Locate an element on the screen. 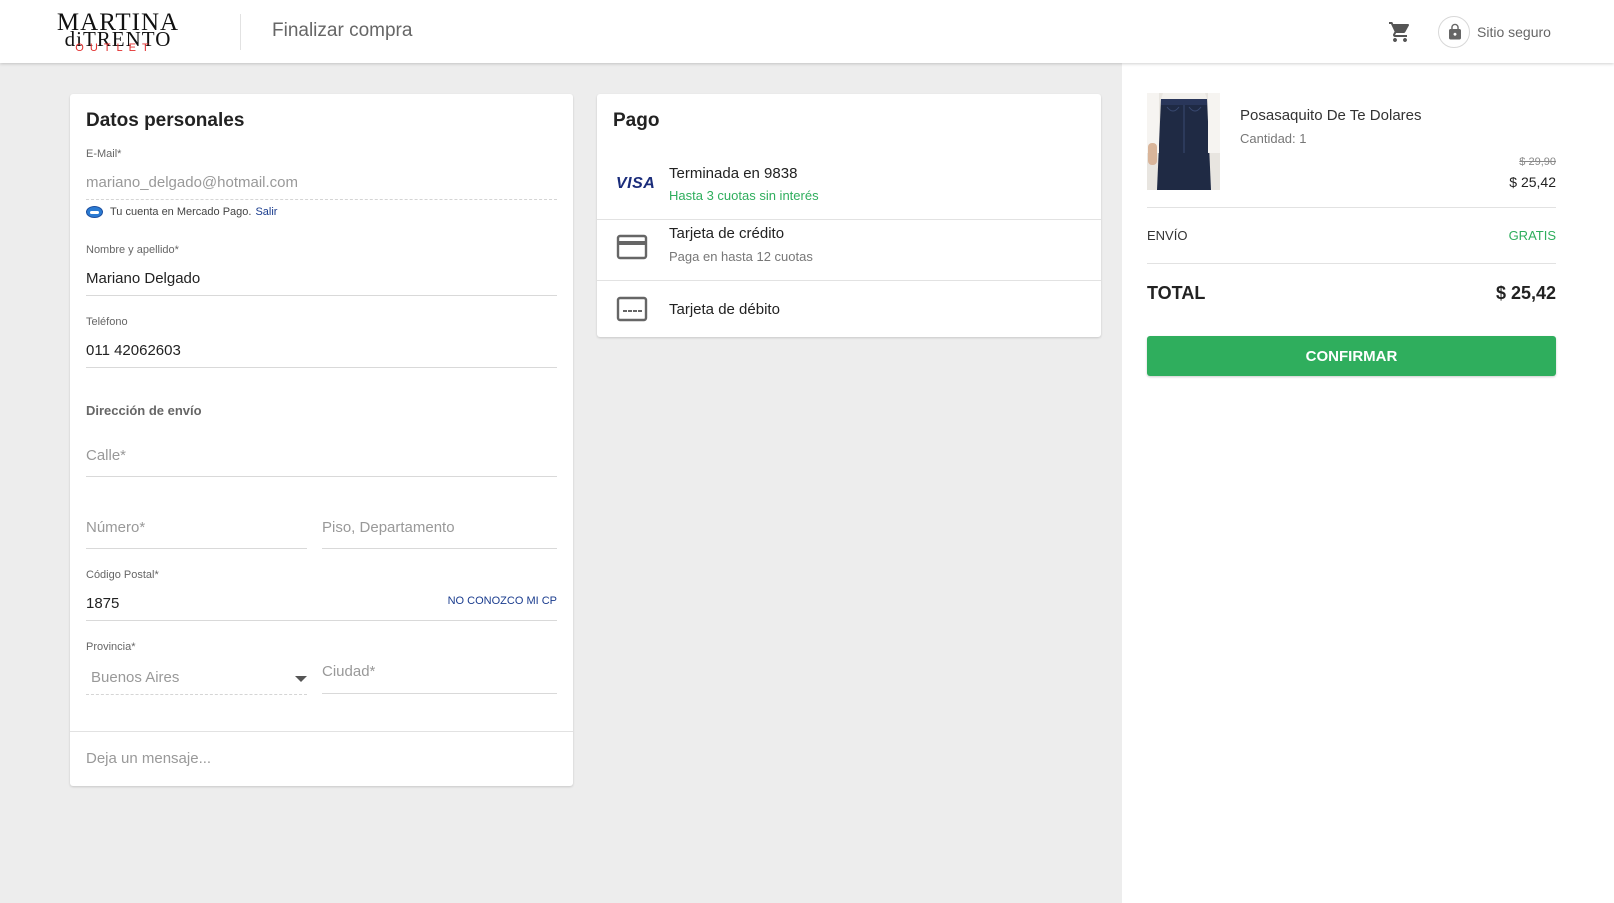  mercadopago-account-row: Tu cuenta en Mercado Pago. Salir is located at coordinates (181, 212).